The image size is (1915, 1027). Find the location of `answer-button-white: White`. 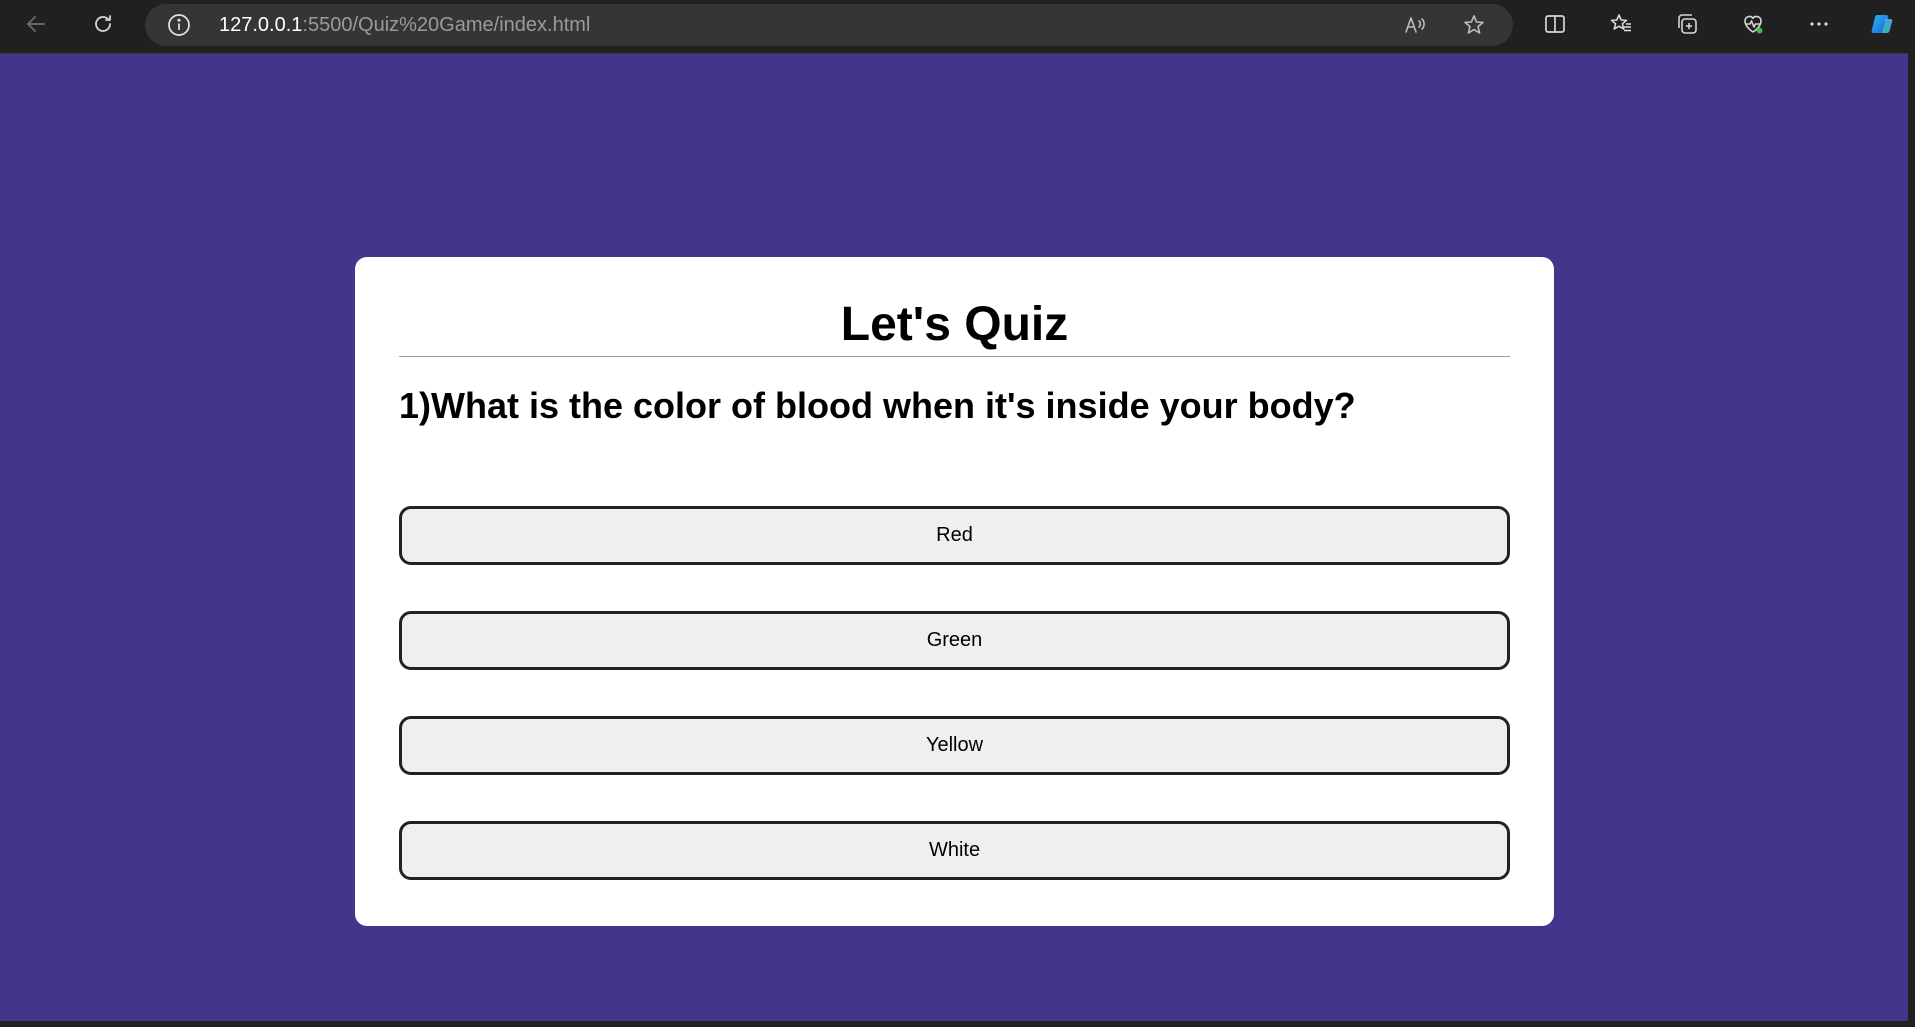

answer-button-white: White is located at coordinates (954, 850).